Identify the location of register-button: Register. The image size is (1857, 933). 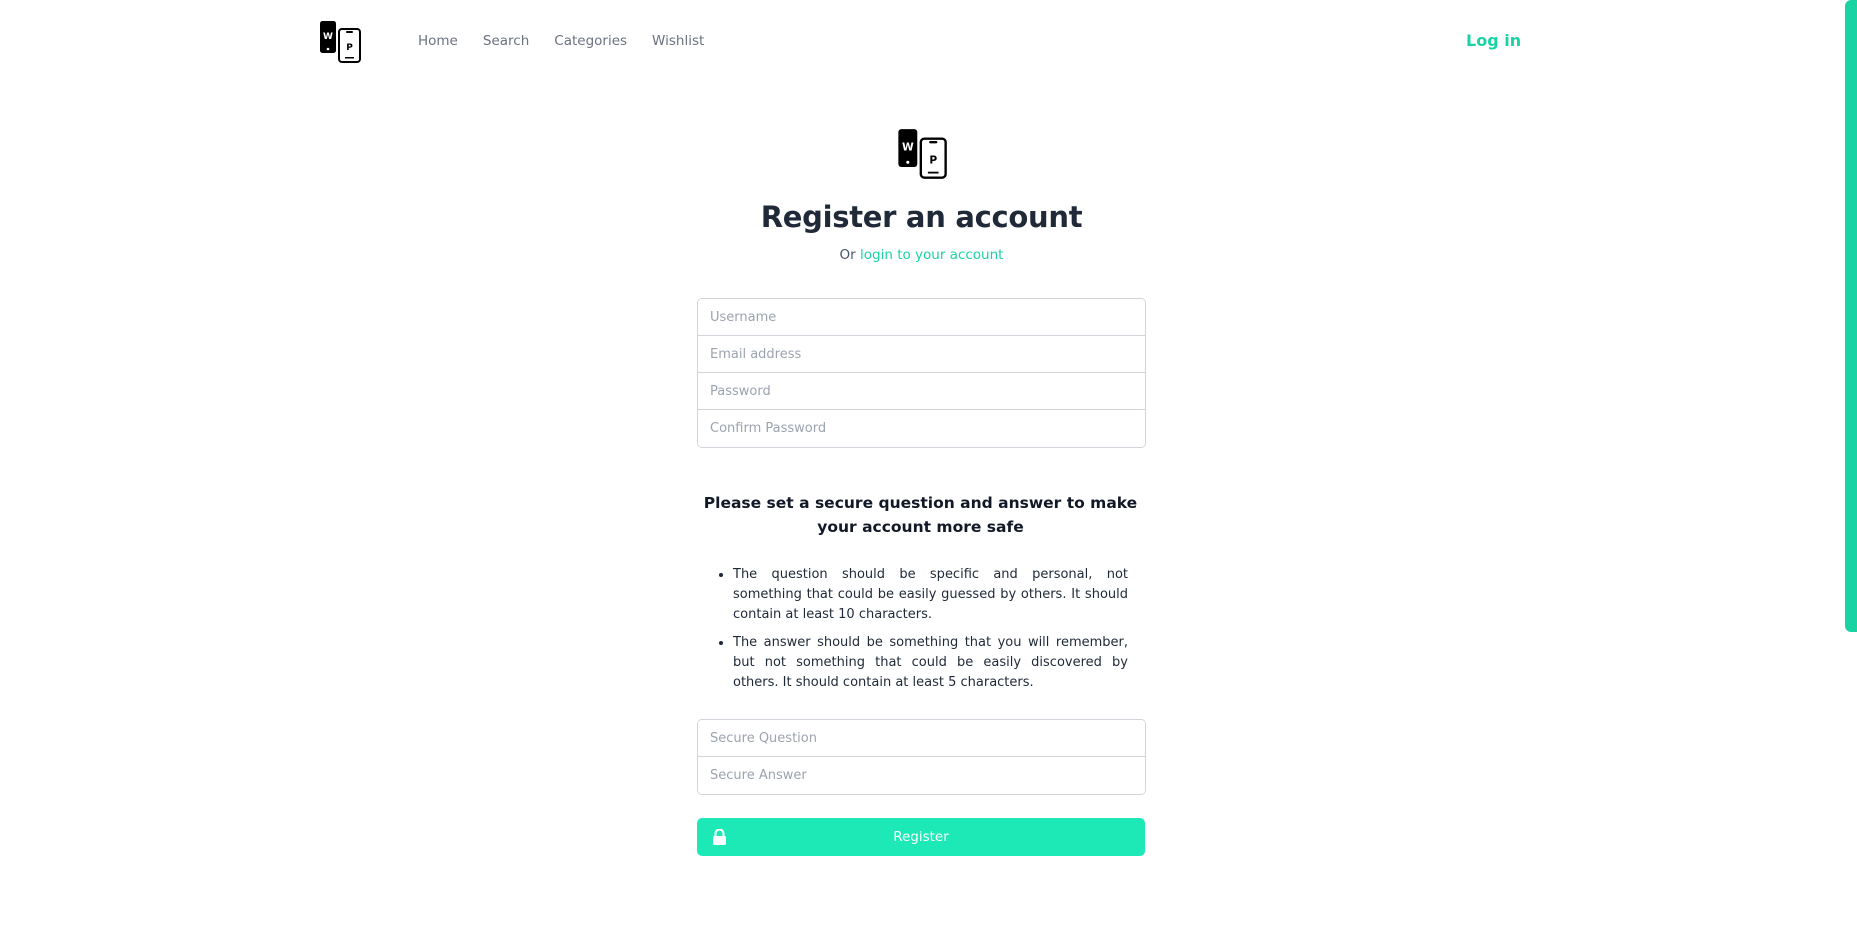
(921, 837).